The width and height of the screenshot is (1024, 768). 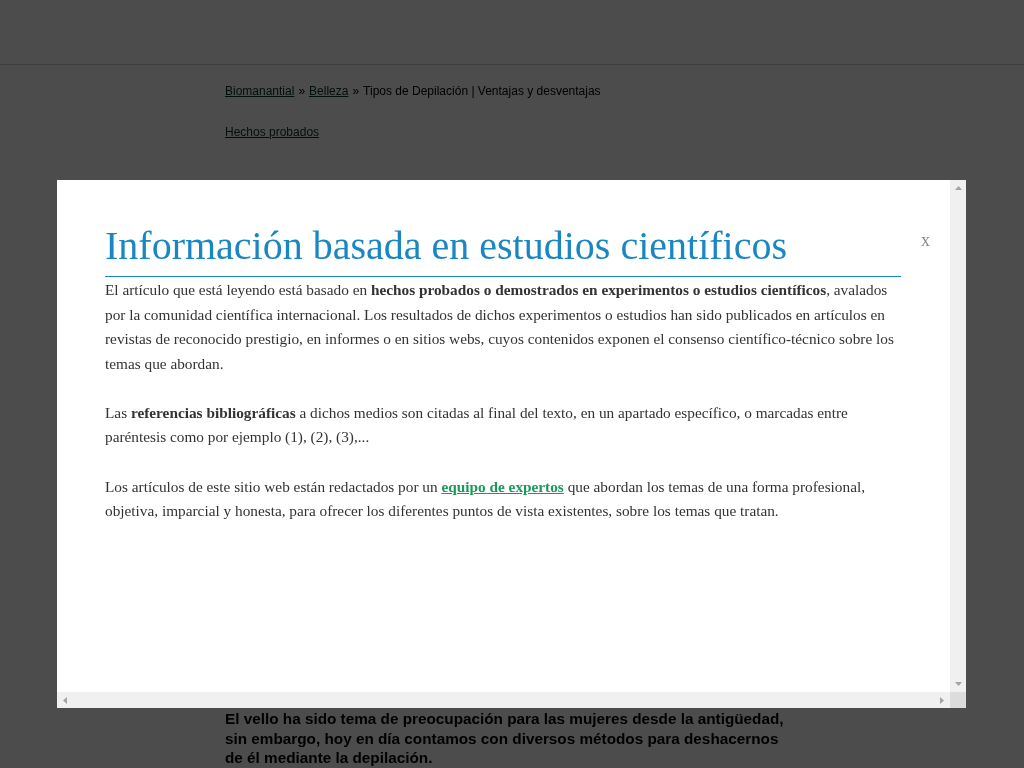 What do you see at coordinates (272, 132) in the screenshot?
I see `facts-link: Hechos probados` at bounding box center [272, 132].